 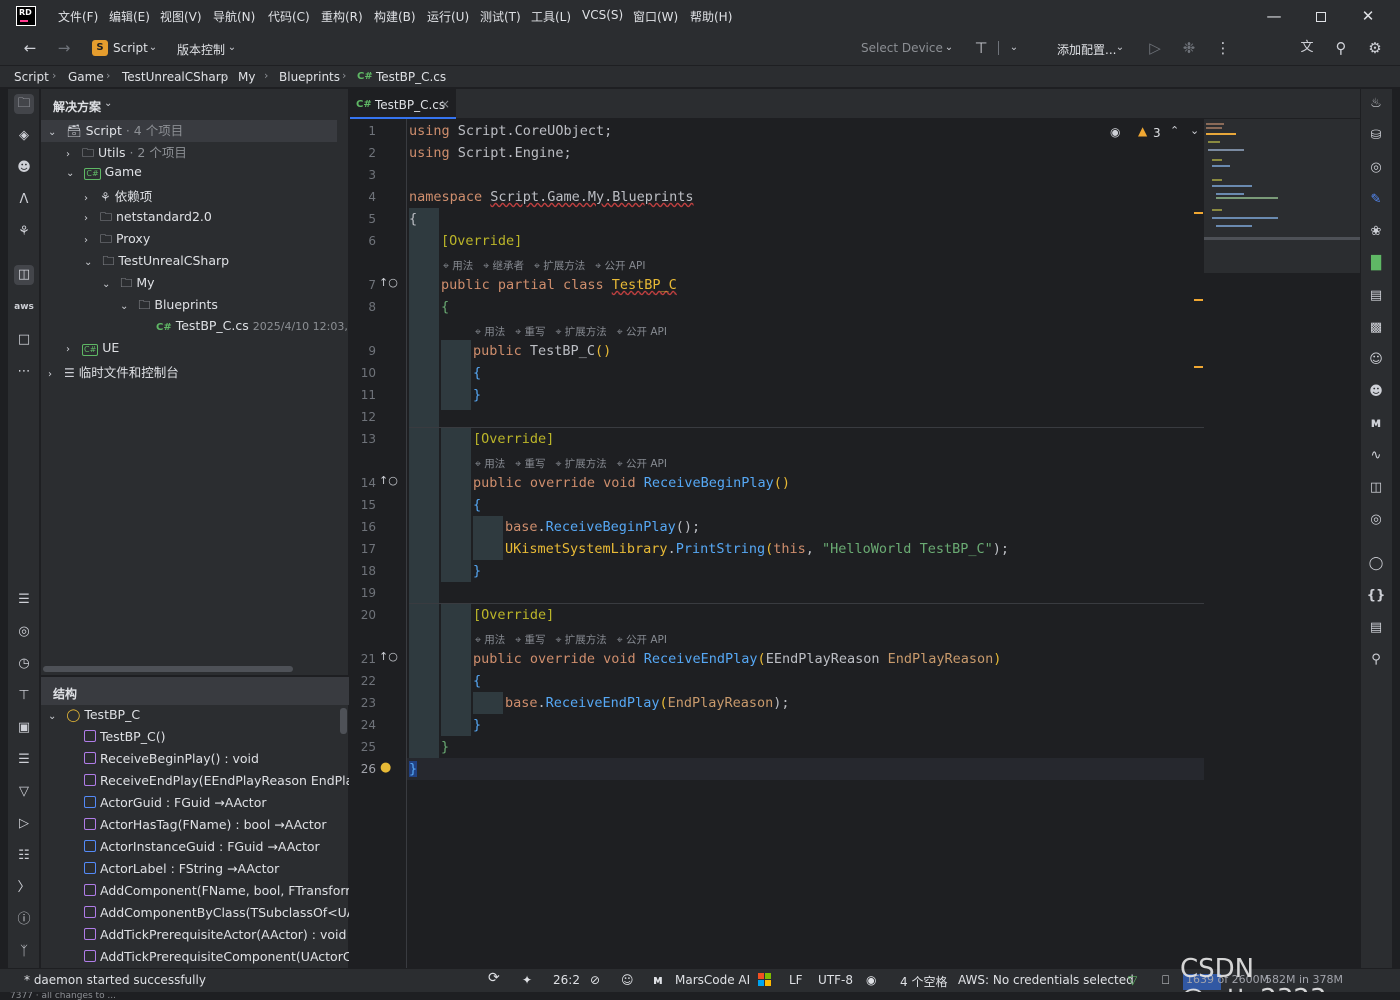 I want to click on menu-help: 帮助(H), so click(x=711, y=16).